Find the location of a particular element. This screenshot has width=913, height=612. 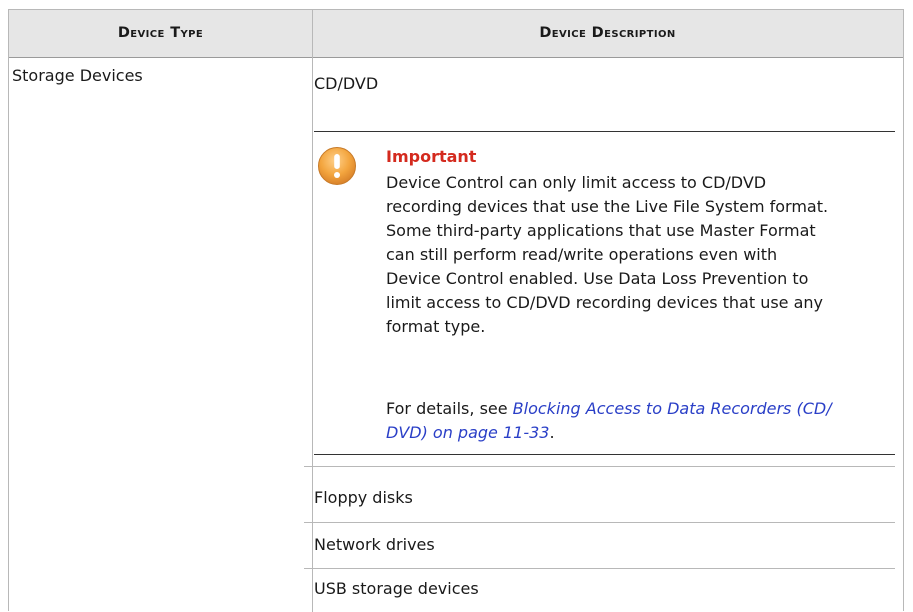

xref-link-blocking-access: Blocking Access to Data Recorders (CD/ is located at coordinates (672, 408).